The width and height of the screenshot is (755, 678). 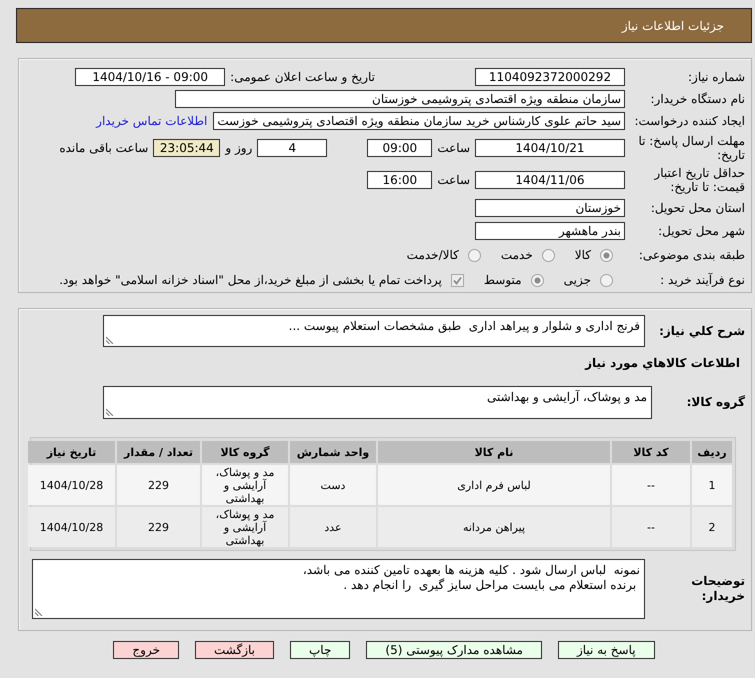 I want to click on buyer-org-field: سازمان منطقه ویژه اقتصادی پتروشیمی خوزستان, so click(x=400, y=99).